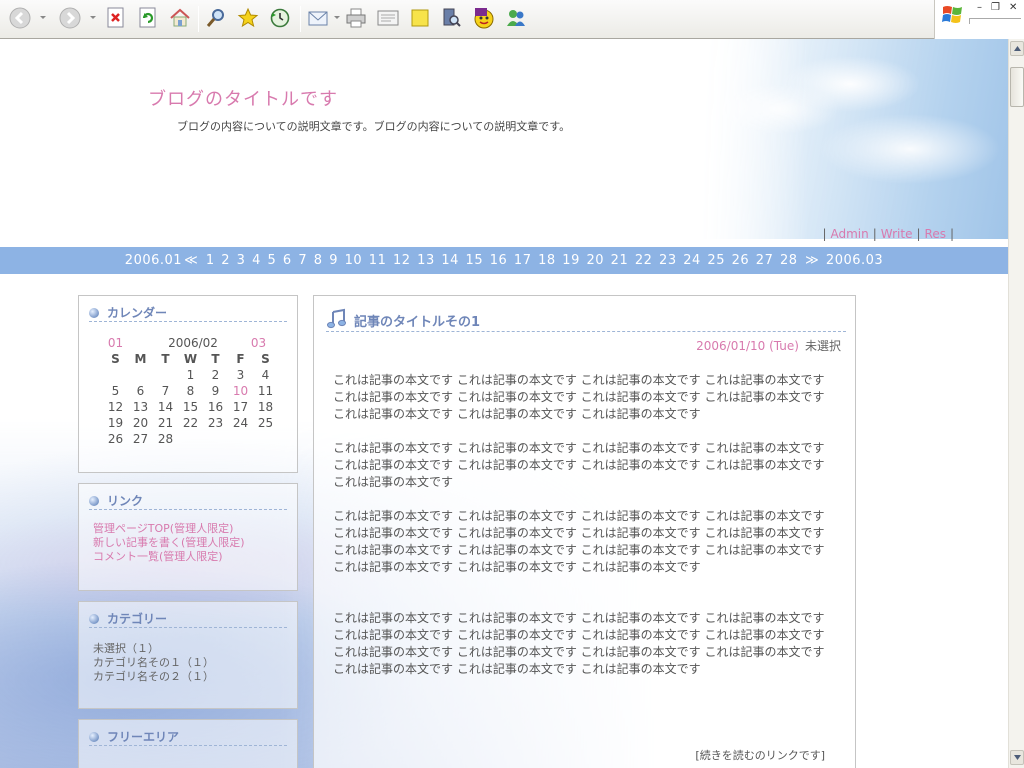 The height and width of the screenshot is (768, 1024). Describe the element at coordinates (979, 8) in the screenshot. I see `minimize-button: –` at that location.